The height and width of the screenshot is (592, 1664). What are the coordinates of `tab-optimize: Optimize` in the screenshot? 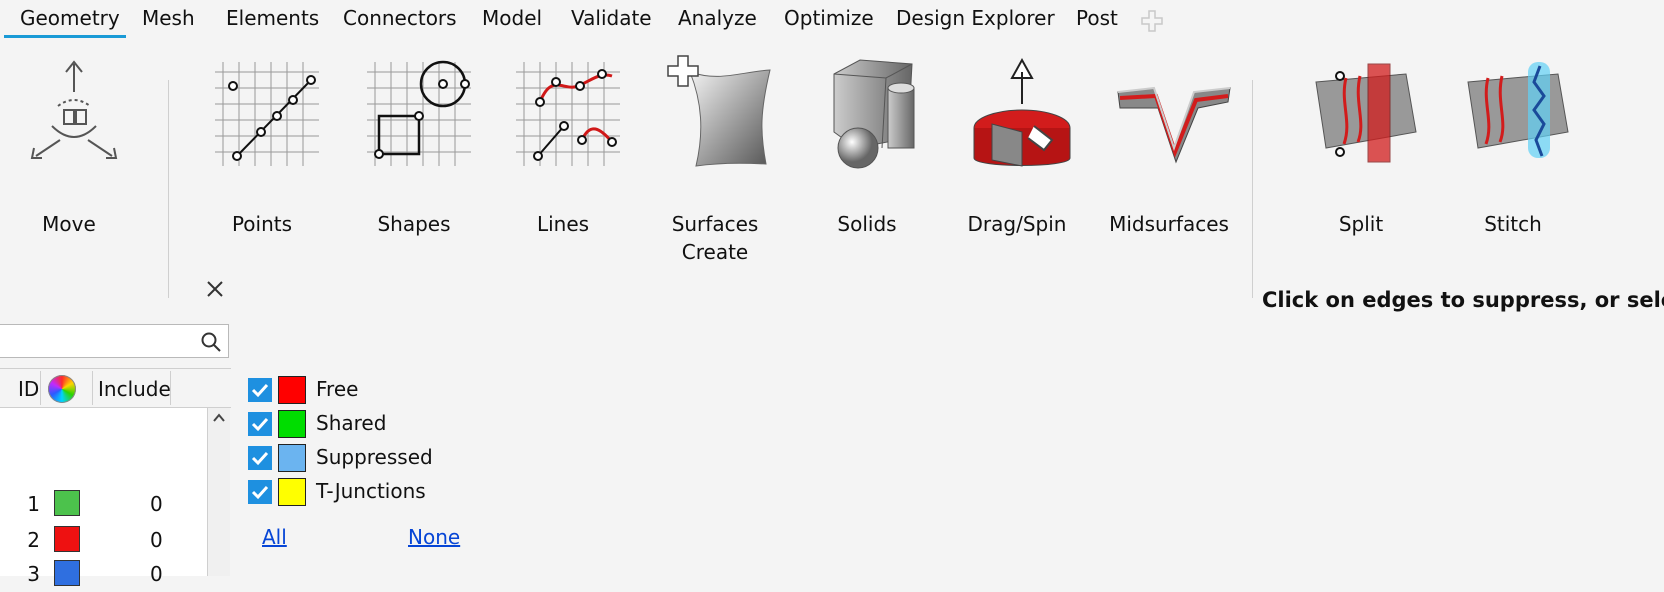 It's located at (829, 18).